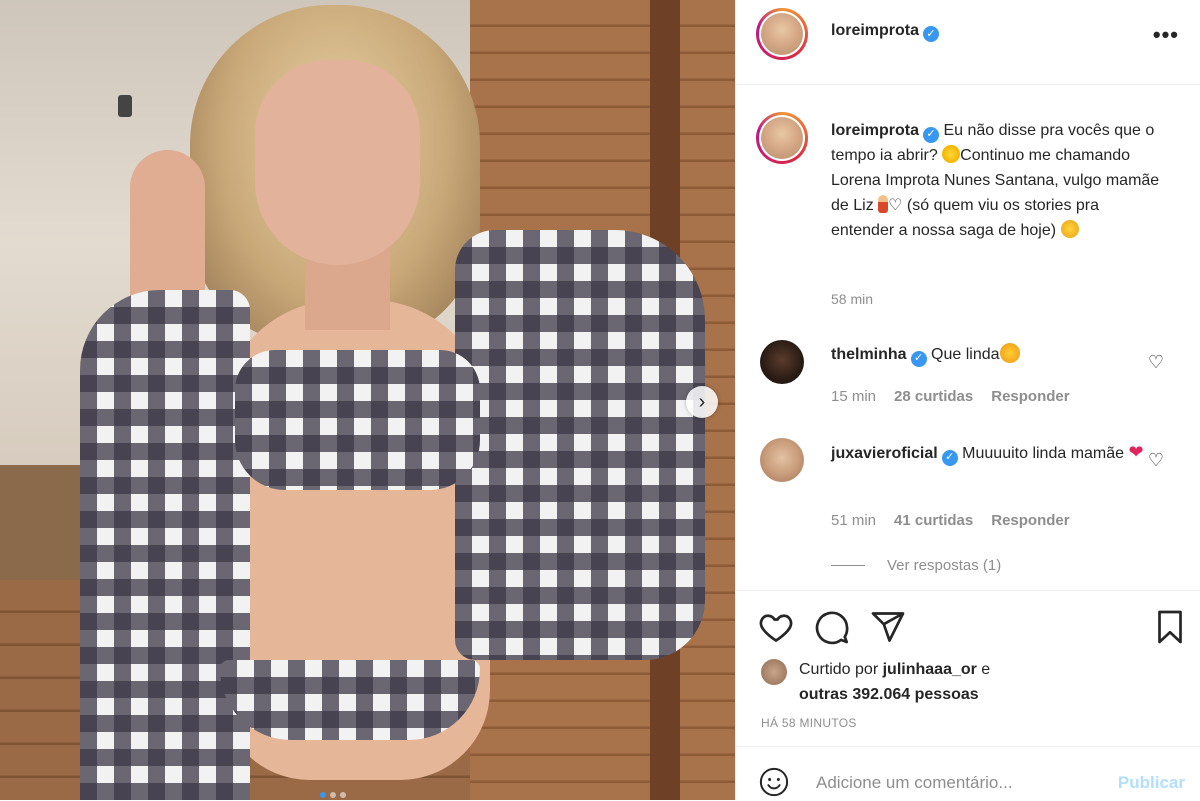 This screenshot has height=801, width=1200. I want to click on author-avatar-image, so click(782, 34).